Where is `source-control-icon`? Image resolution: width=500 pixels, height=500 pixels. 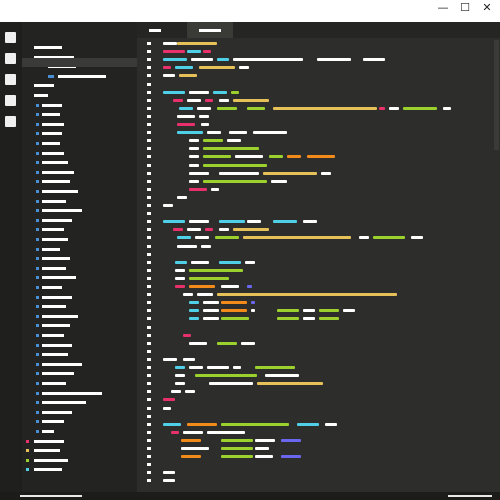
source-control-icon is located at coordinates (10, 79).